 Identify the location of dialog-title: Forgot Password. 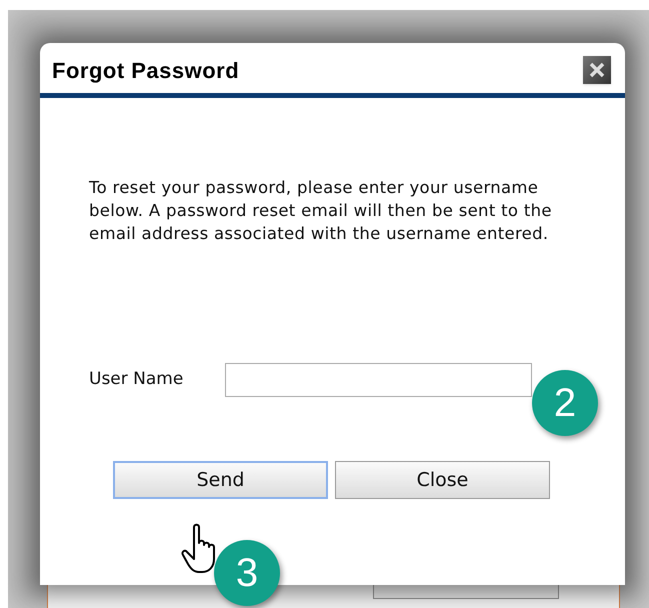
(146, 70).